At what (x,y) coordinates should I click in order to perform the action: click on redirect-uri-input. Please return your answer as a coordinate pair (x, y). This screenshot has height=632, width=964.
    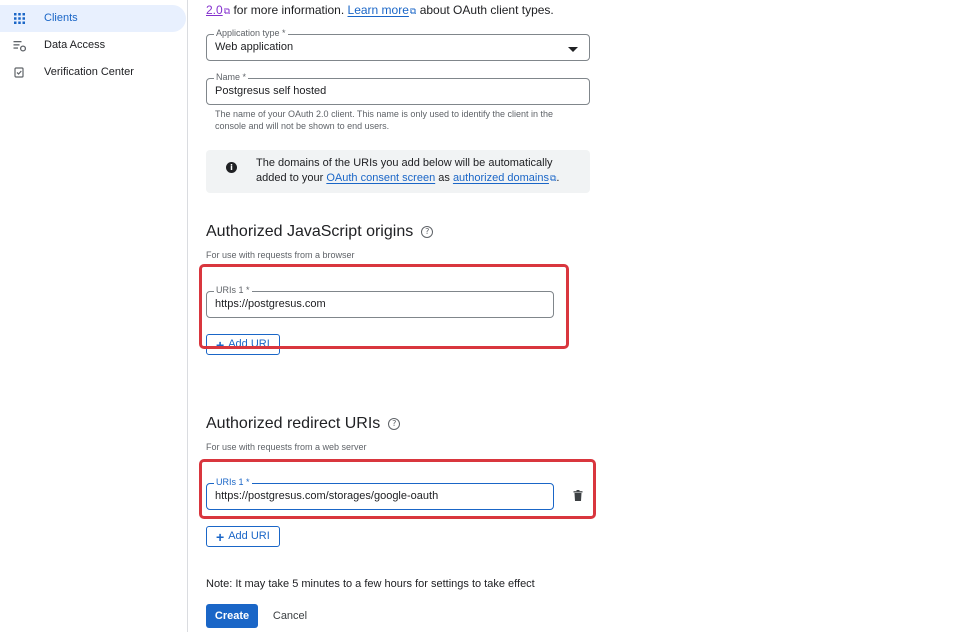
    Looking at the image, I should click on (371, 496).